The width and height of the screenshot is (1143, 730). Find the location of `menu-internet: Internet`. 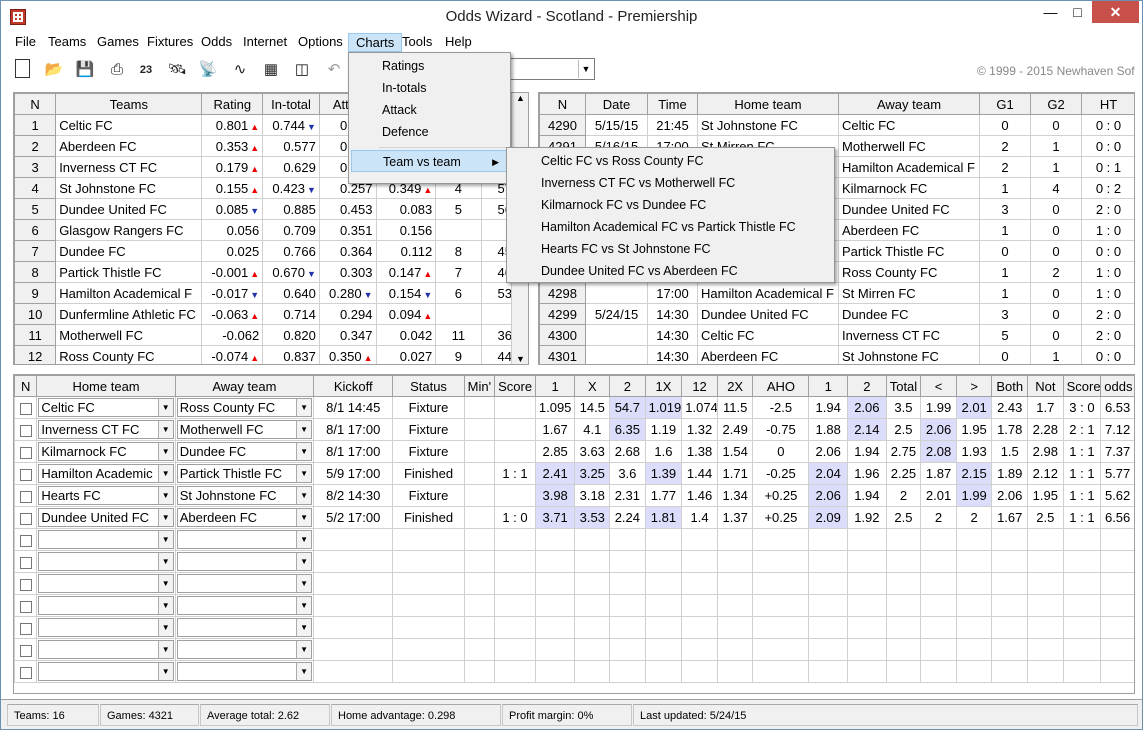

menu-internet: Internet is located at coordinates (265, 42).